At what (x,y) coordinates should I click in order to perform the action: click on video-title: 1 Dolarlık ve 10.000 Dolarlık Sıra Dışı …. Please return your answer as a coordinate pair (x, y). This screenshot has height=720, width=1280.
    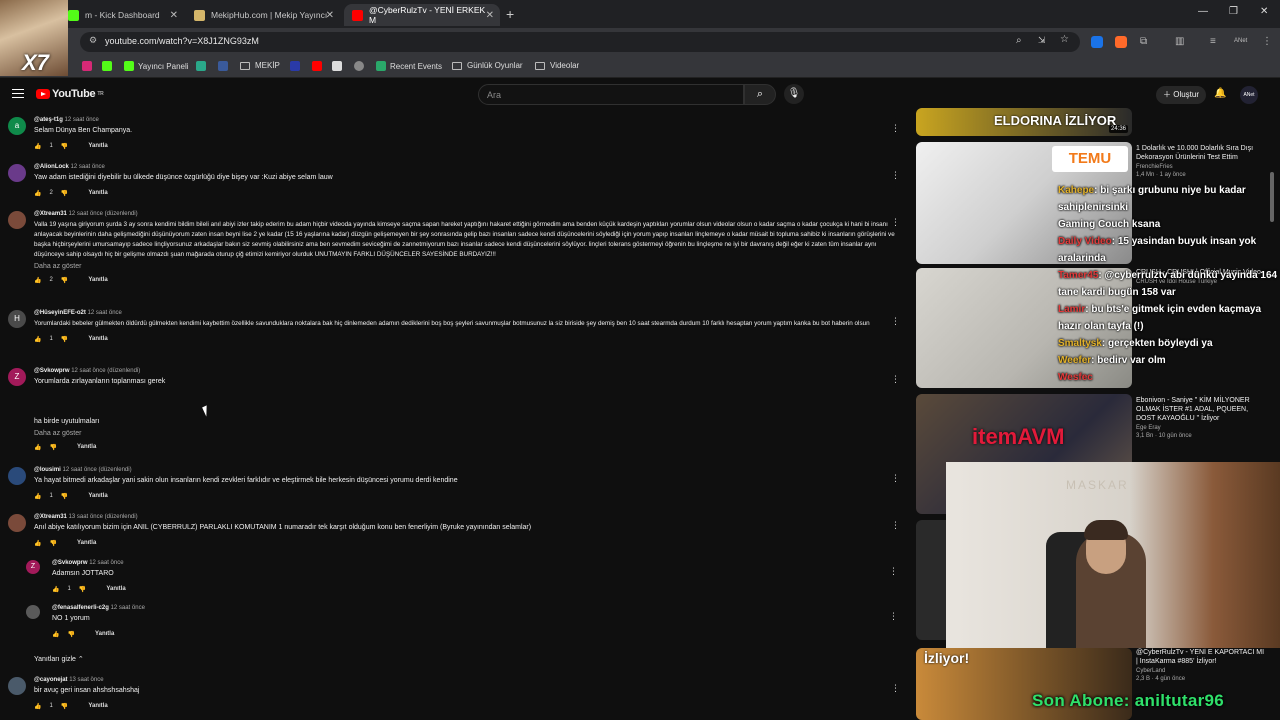
    Looking at the image, I should click on (1201, 153).